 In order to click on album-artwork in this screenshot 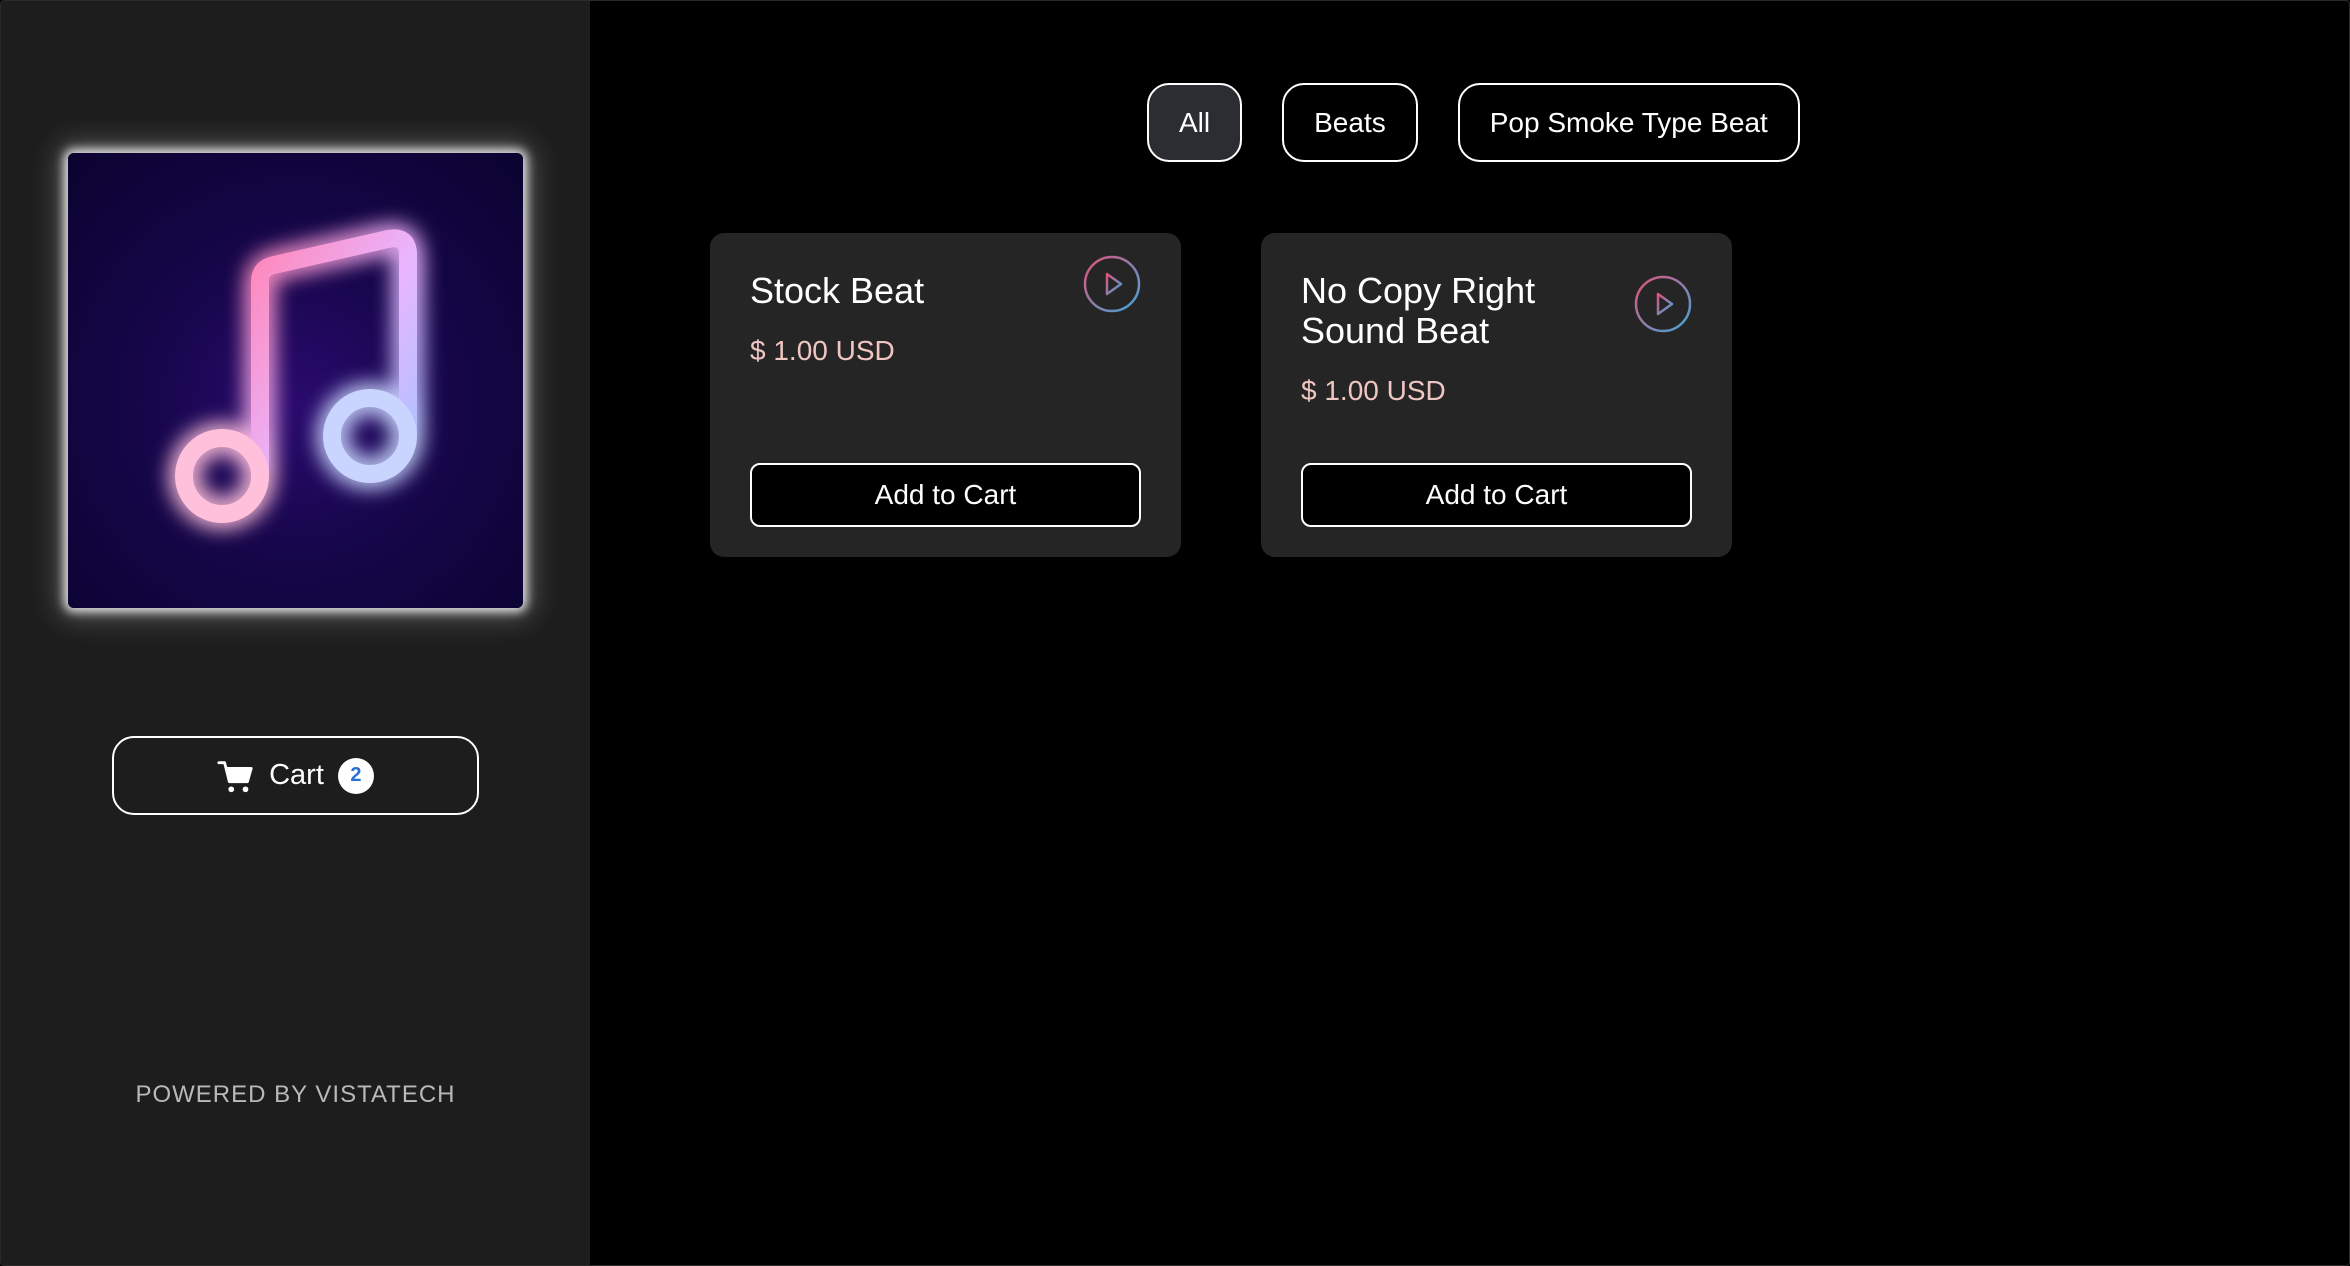, I will do `click(295, 380)`.